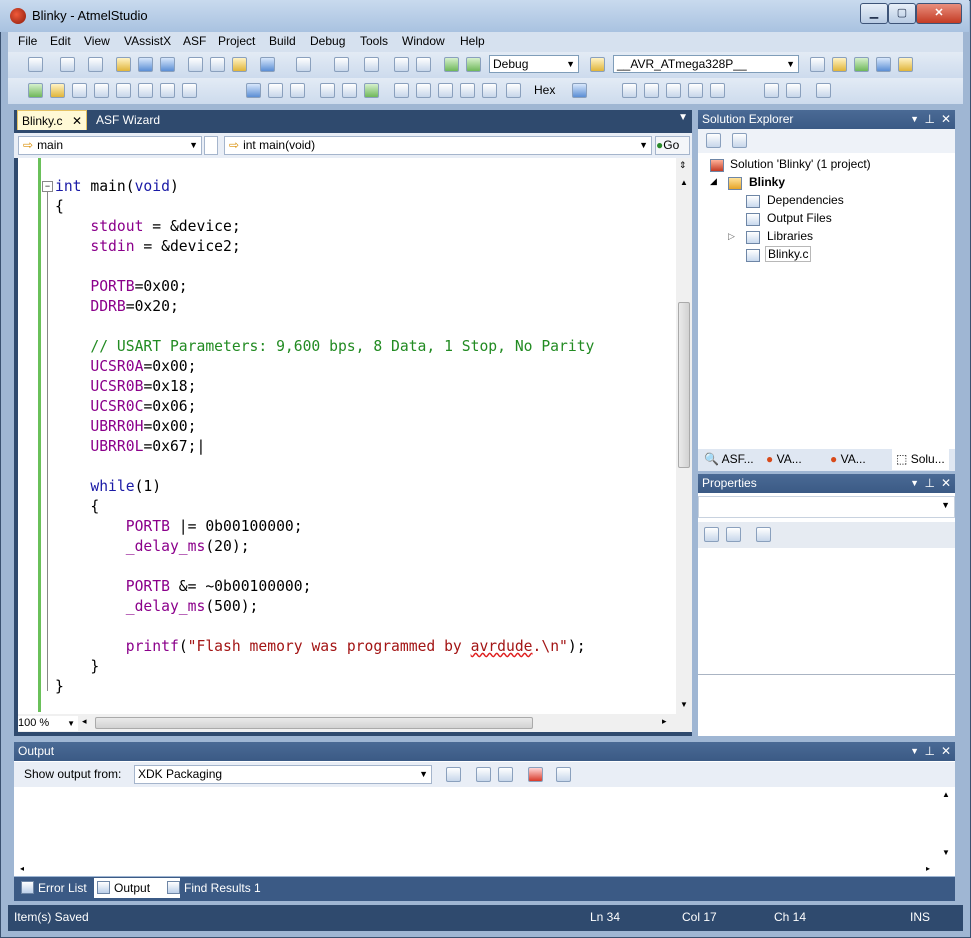  I want to click on configuration-select: Debug ▼, so click(534, 64).